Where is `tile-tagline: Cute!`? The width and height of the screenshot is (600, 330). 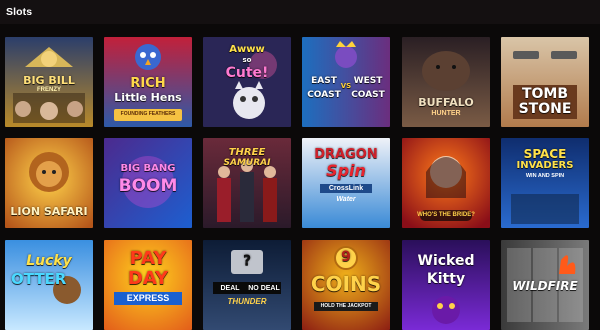
tile-tagline: Cute! is located at coordinates (247, 73).